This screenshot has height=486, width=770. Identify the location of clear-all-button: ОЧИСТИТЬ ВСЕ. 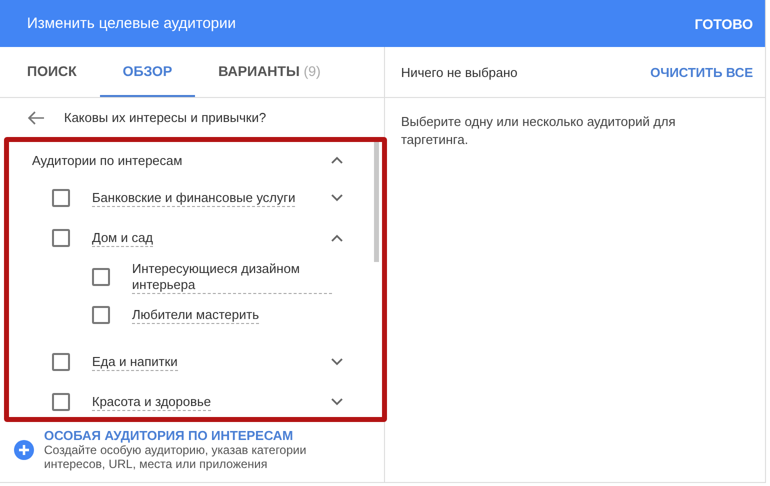
(701, 72).